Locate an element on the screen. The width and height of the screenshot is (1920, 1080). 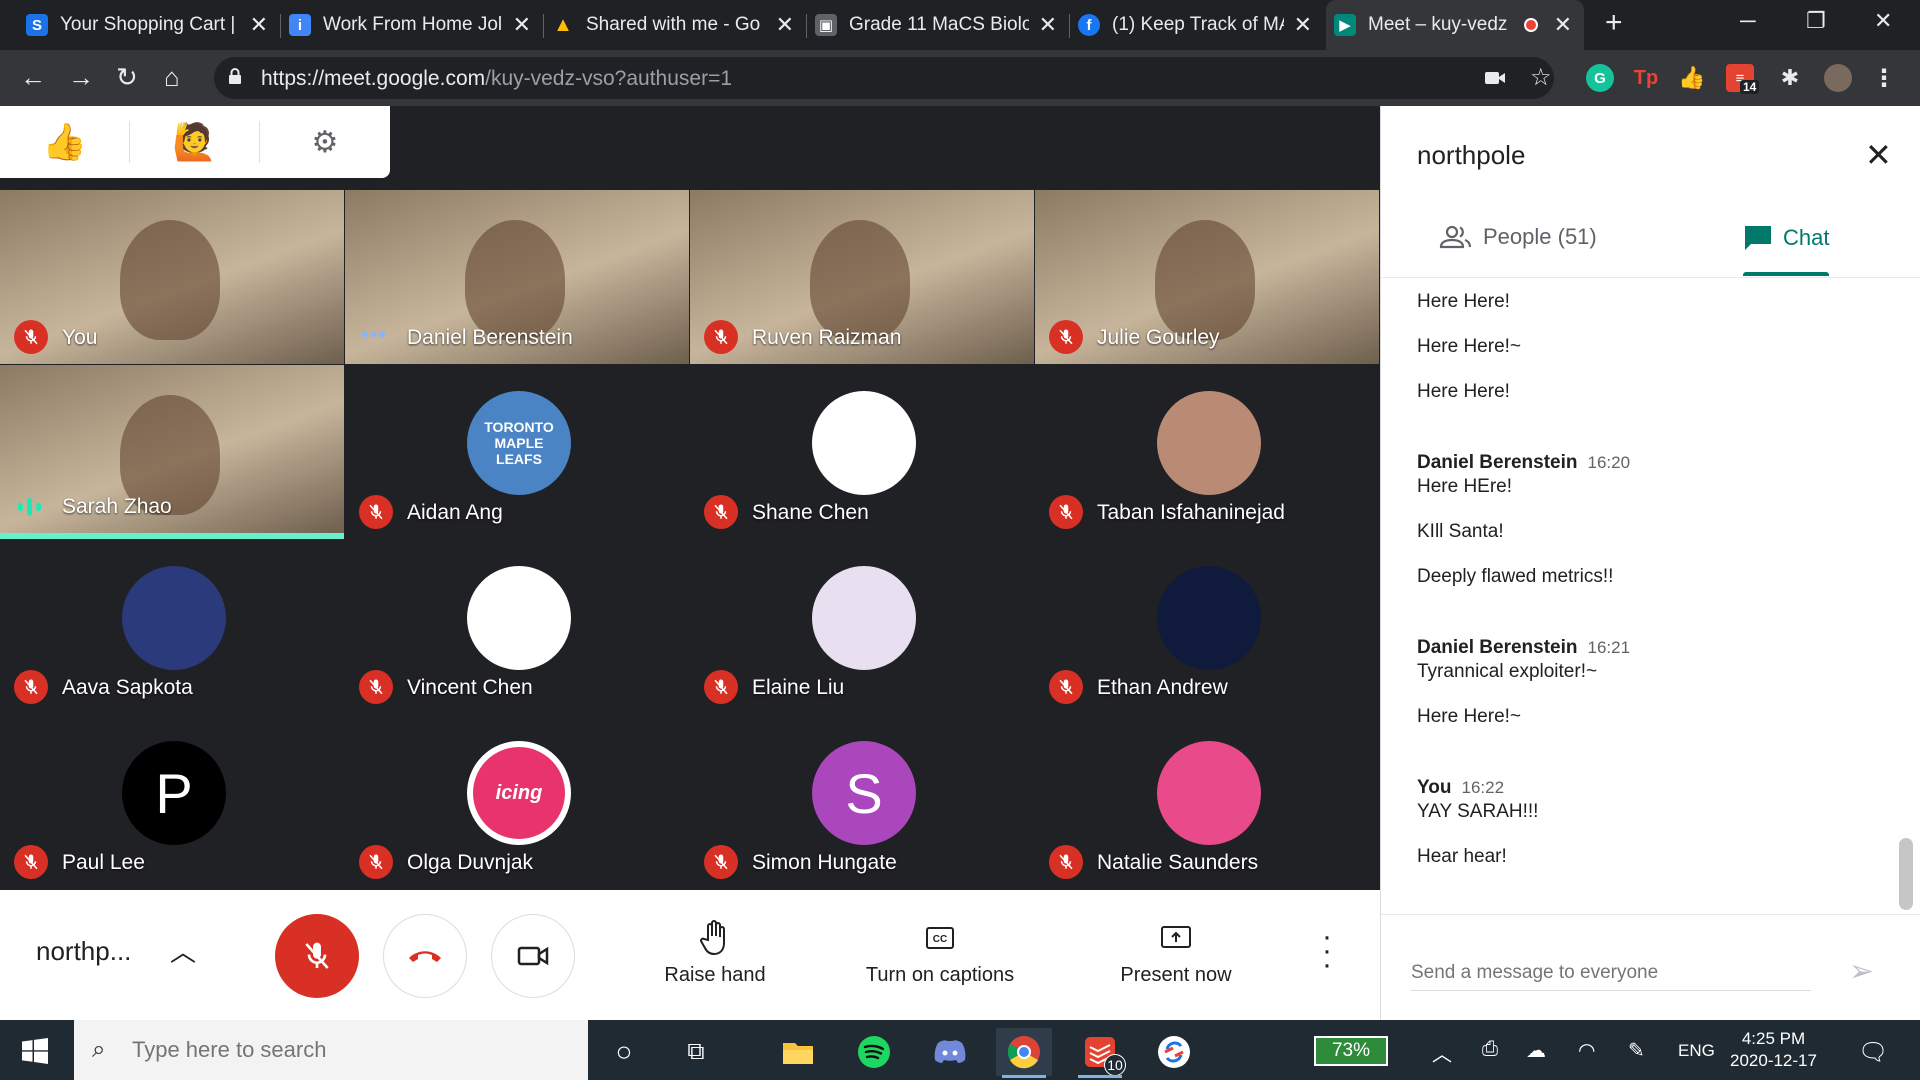
send-icon: ➢ is located at coordinates (1861, 971).